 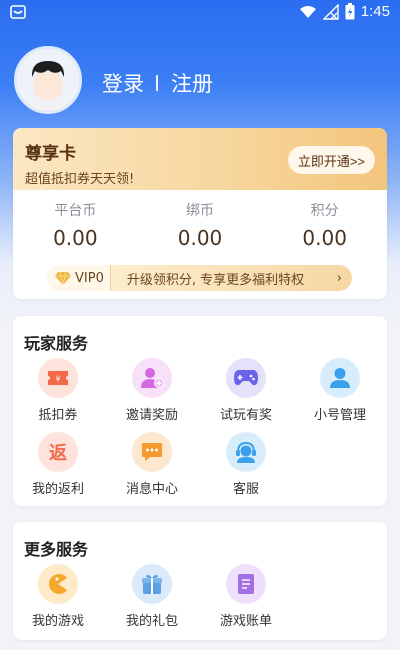 I want to click on customer-service-icon, so click(x=246, y=452).